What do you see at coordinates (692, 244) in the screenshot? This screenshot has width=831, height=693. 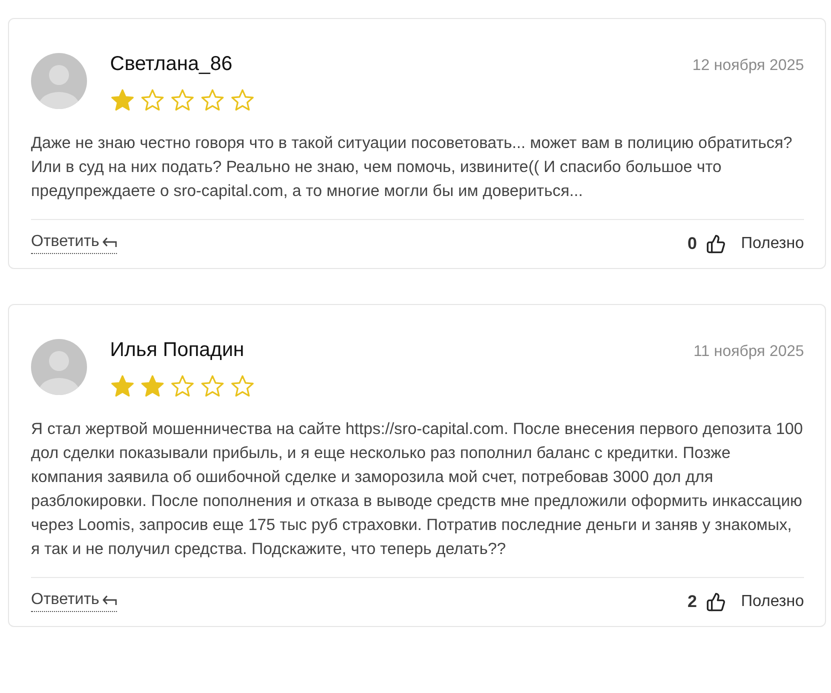 I see `like-count: 0` at bounding box center [692, 244].